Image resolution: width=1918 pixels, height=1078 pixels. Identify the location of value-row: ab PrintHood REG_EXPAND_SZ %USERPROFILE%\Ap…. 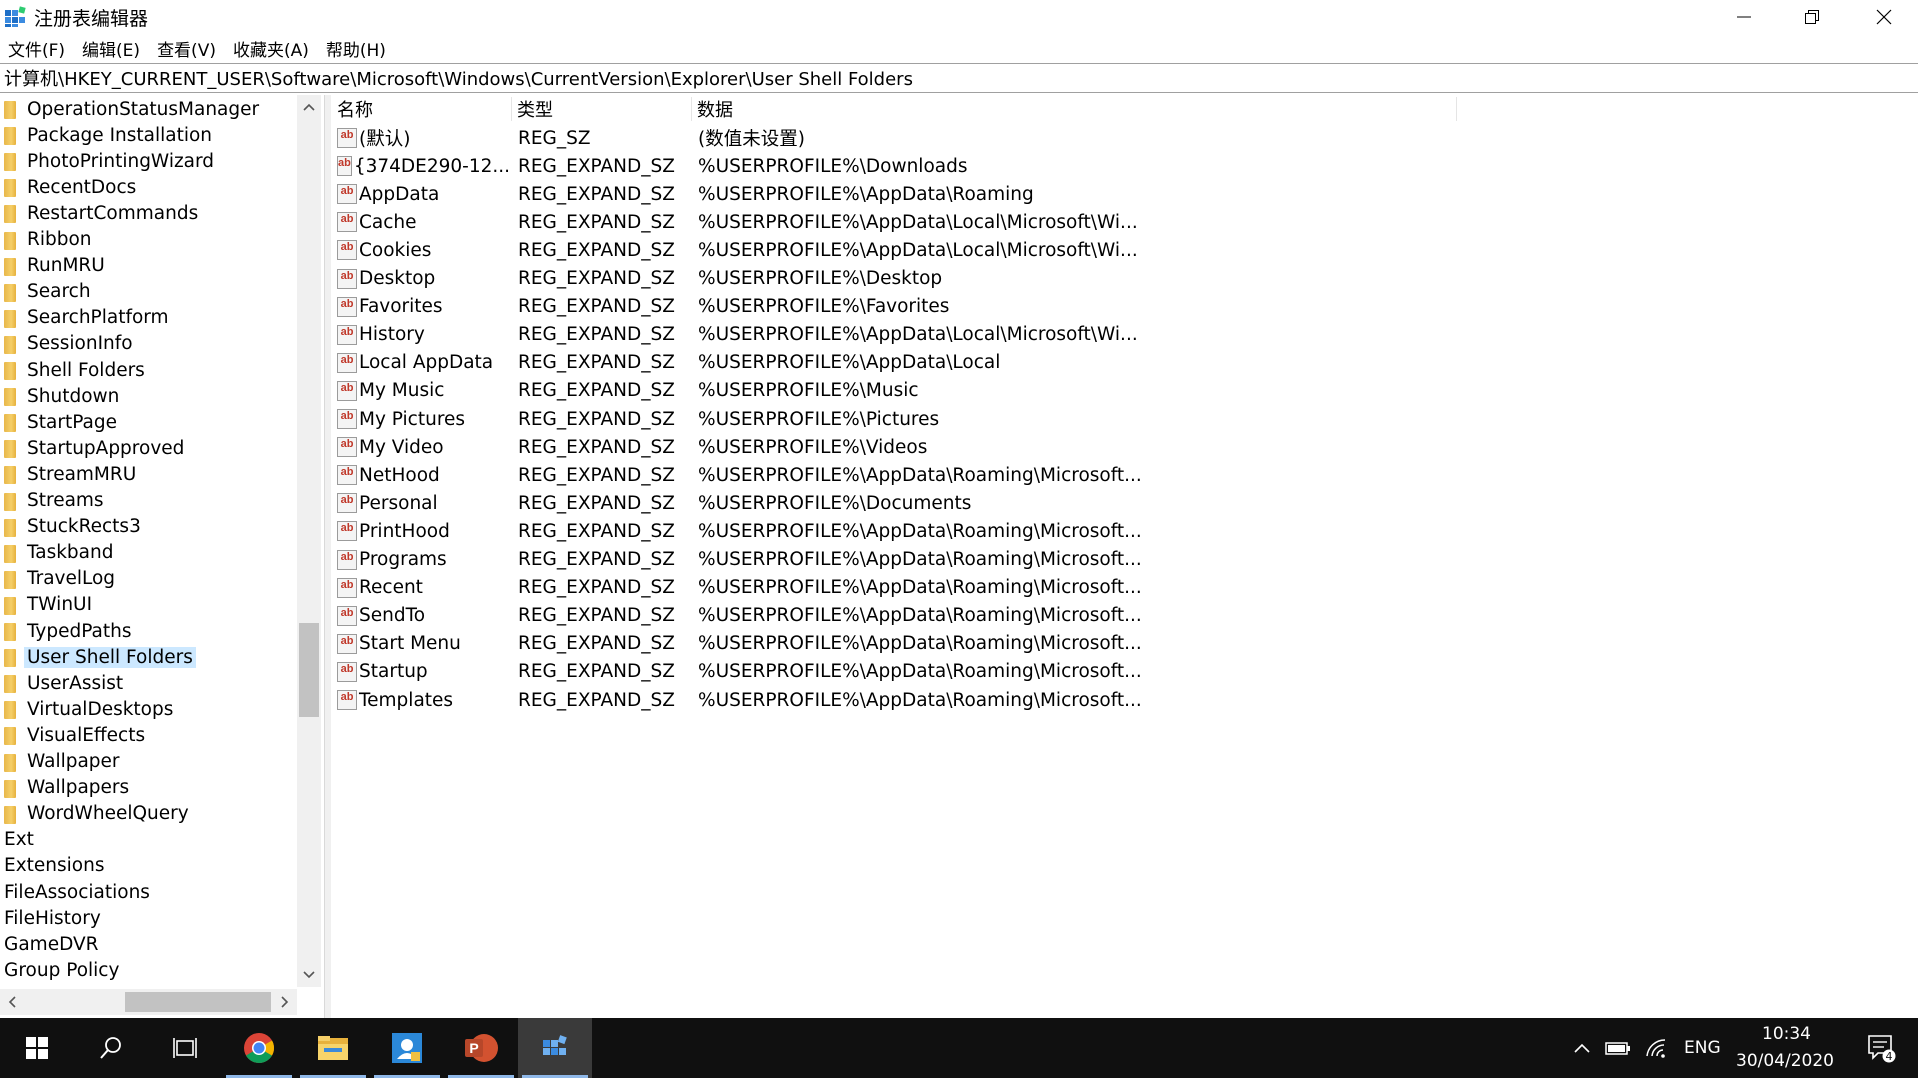
(893, 531).